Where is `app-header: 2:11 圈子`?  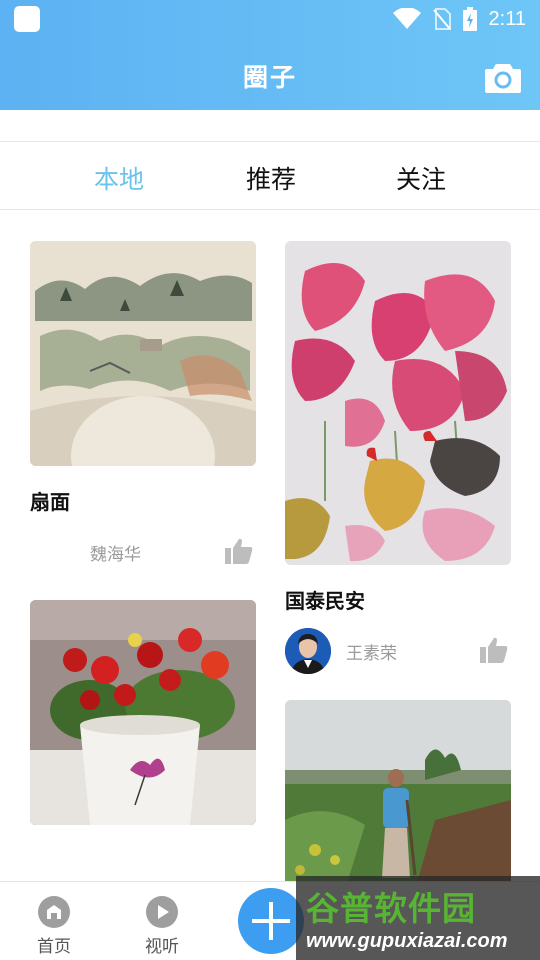
app-header: 2:11 圈子 is located at coordinates (270, 55).